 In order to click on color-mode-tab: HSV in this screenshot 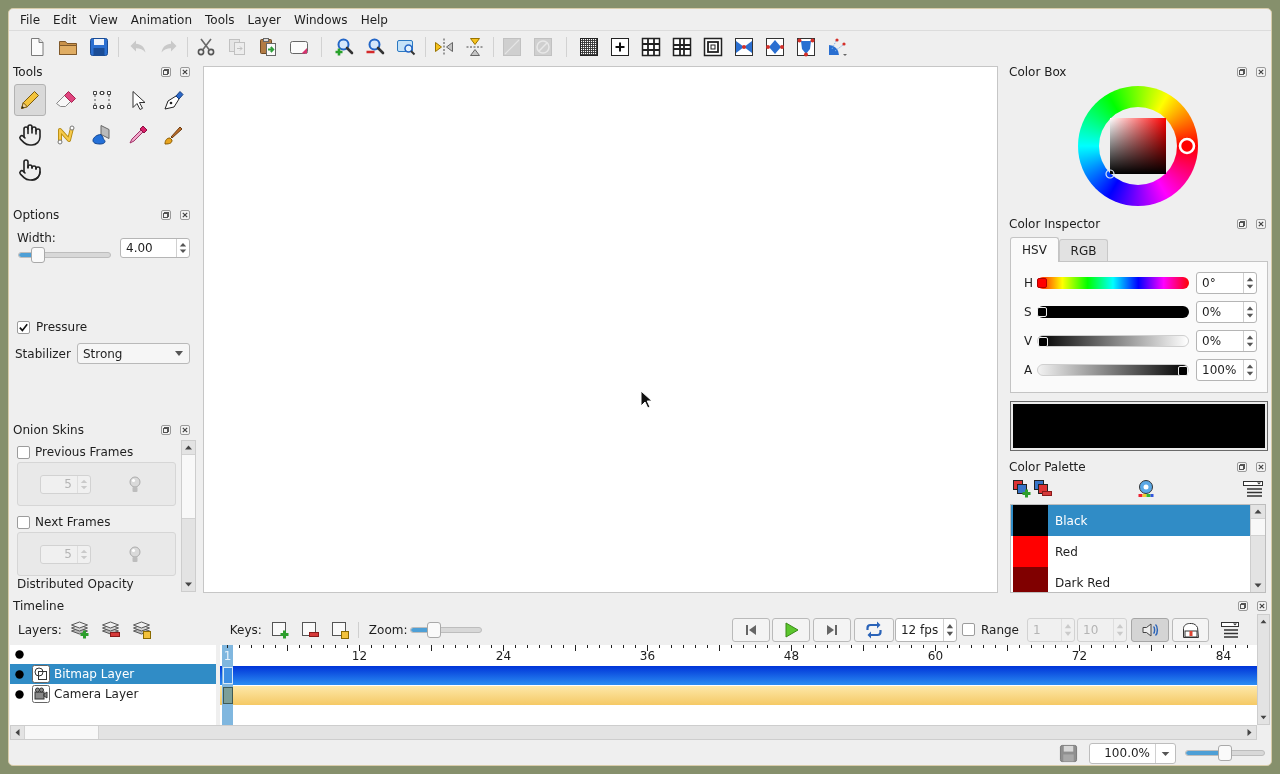, I will do `click(1034, 249)`.